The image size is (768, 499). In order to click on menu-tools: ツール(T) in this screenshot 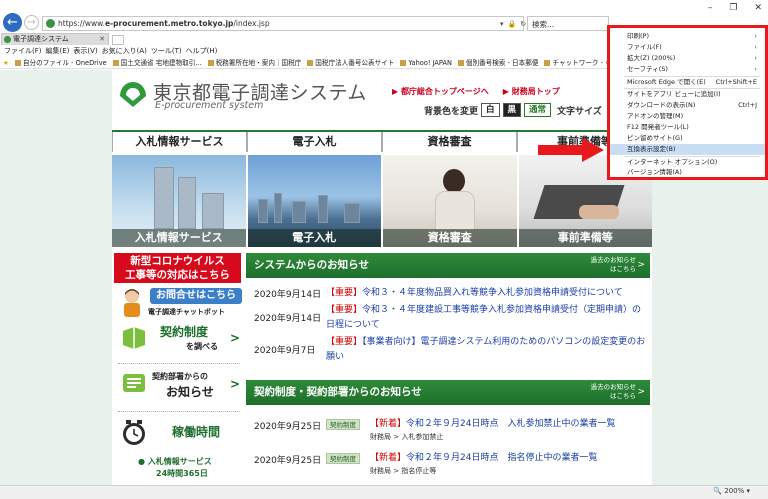, I will do `click(166, 51)`.